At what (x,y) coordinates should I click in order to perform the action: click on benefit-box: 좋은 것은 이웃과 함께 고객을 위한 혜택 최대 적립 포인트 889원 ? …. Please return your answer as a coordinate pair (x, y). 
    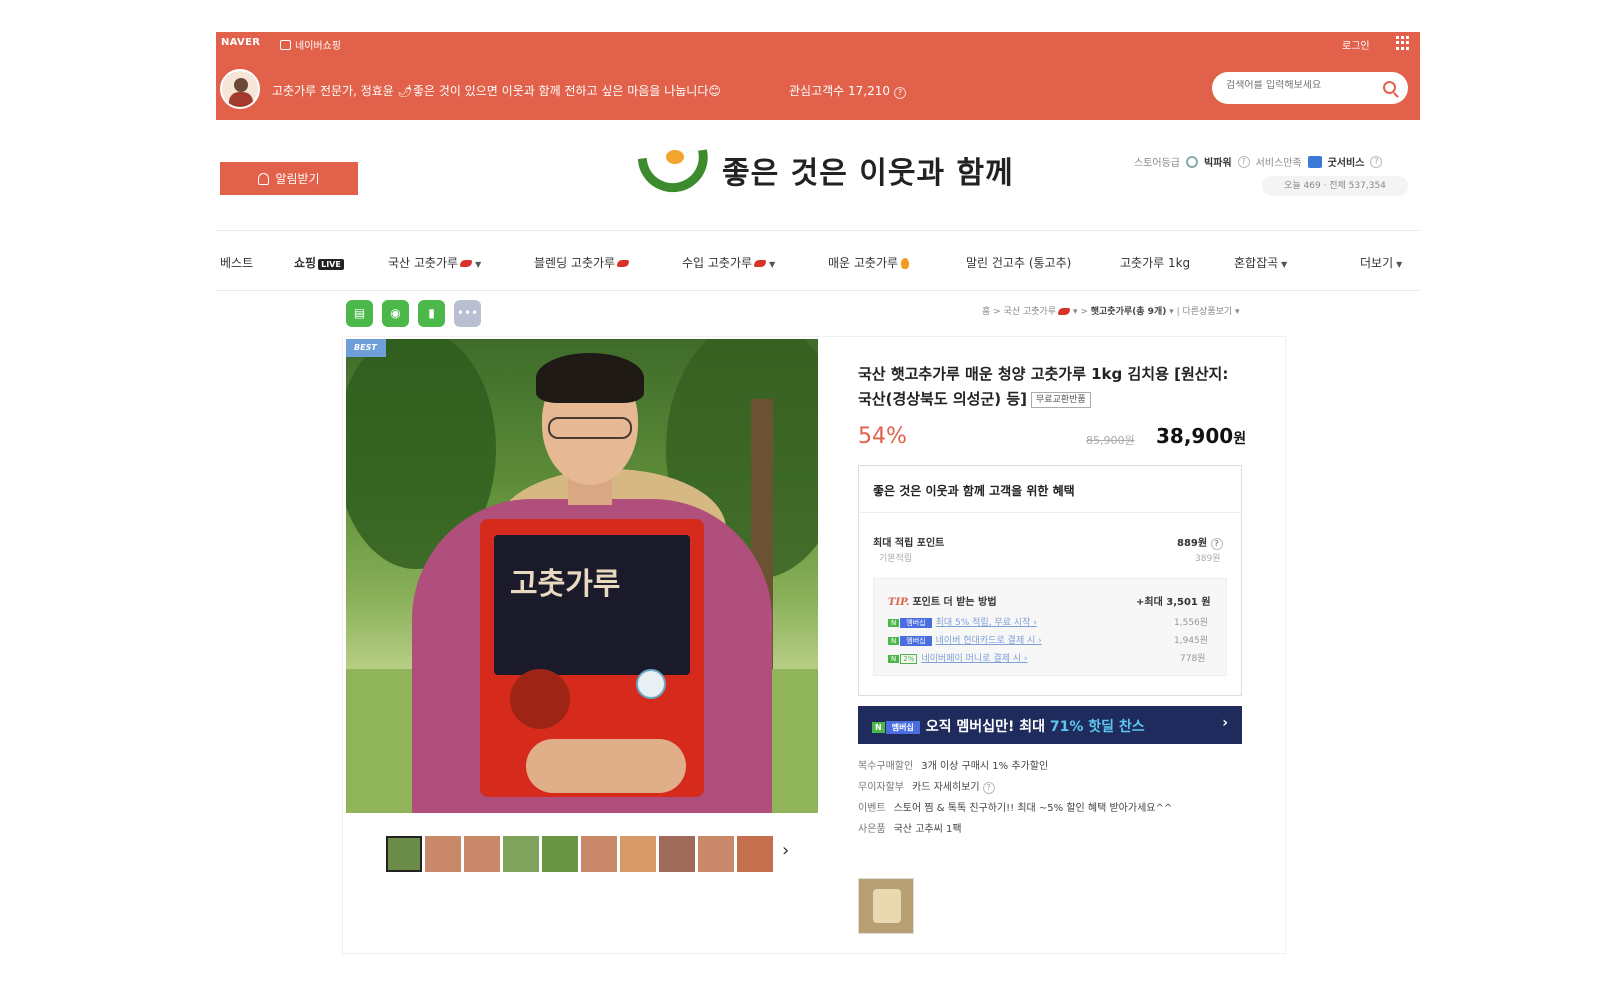
    Looking at the image, I should click on (1050, 580).